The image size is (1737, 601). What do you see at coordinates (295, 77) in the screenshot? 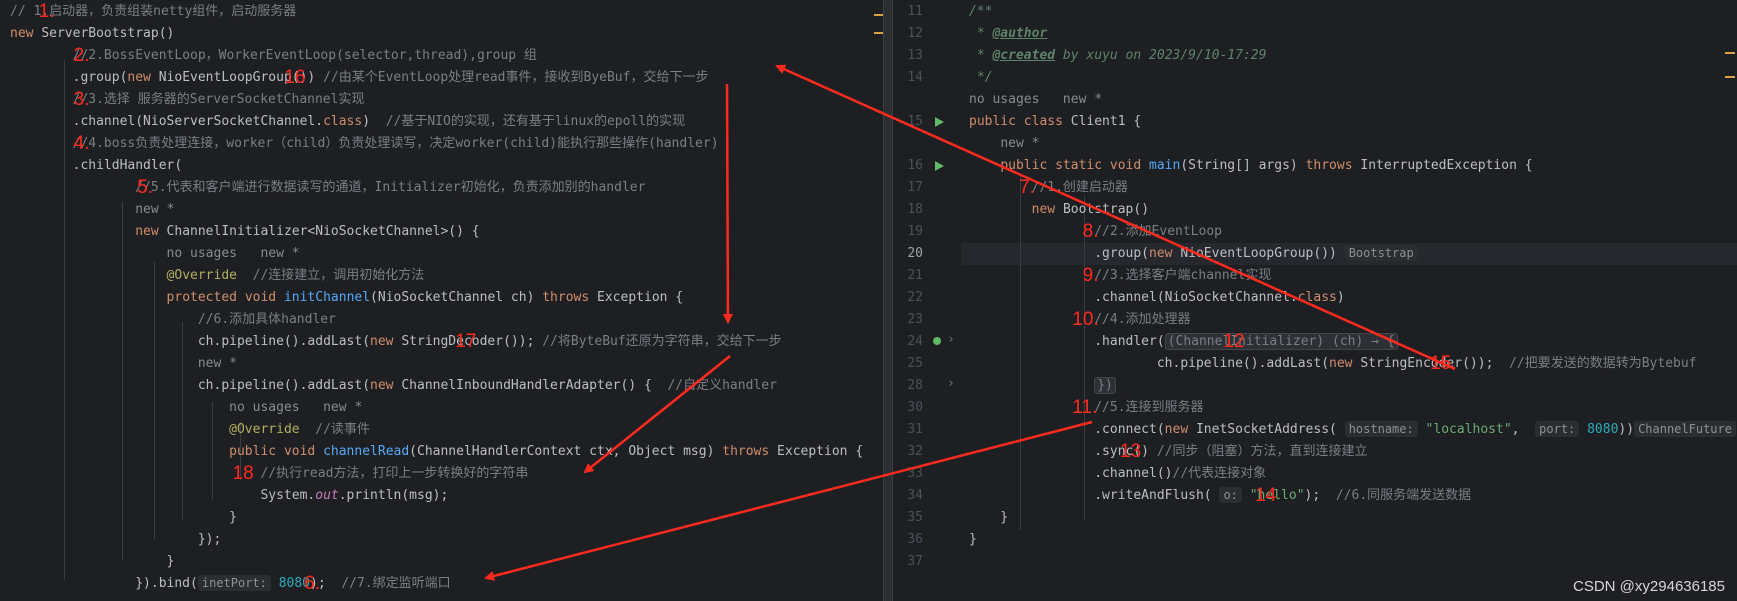
I see `step-annotation: 16` at bounding box center [295, 77].